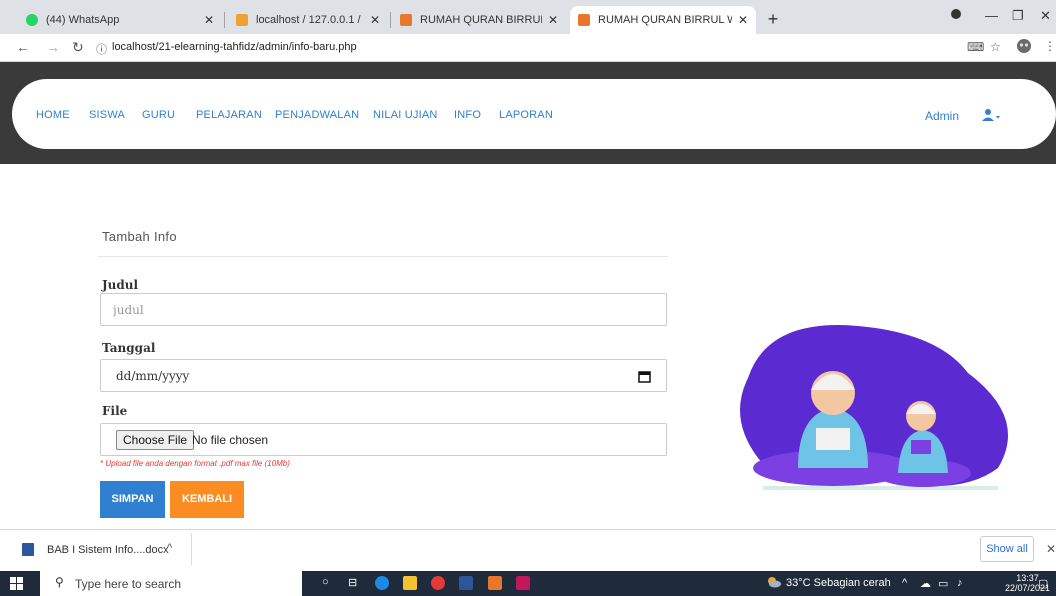  I want to click on close-download-bar-icon: ✕, so click(1051, 549).